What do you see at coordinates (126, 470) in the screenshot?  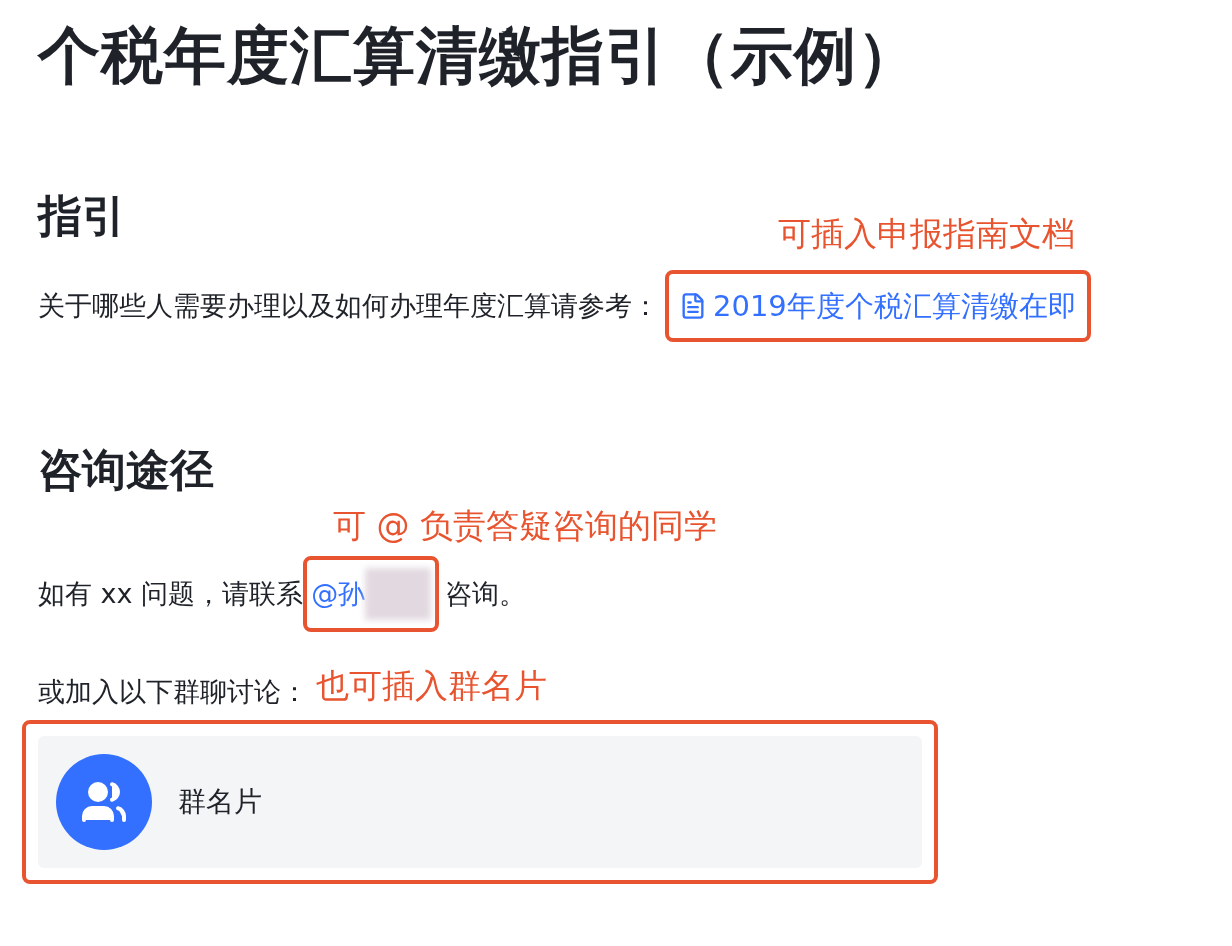 I see `section-heading: 咨询途径` at bounding box center [126, 470].